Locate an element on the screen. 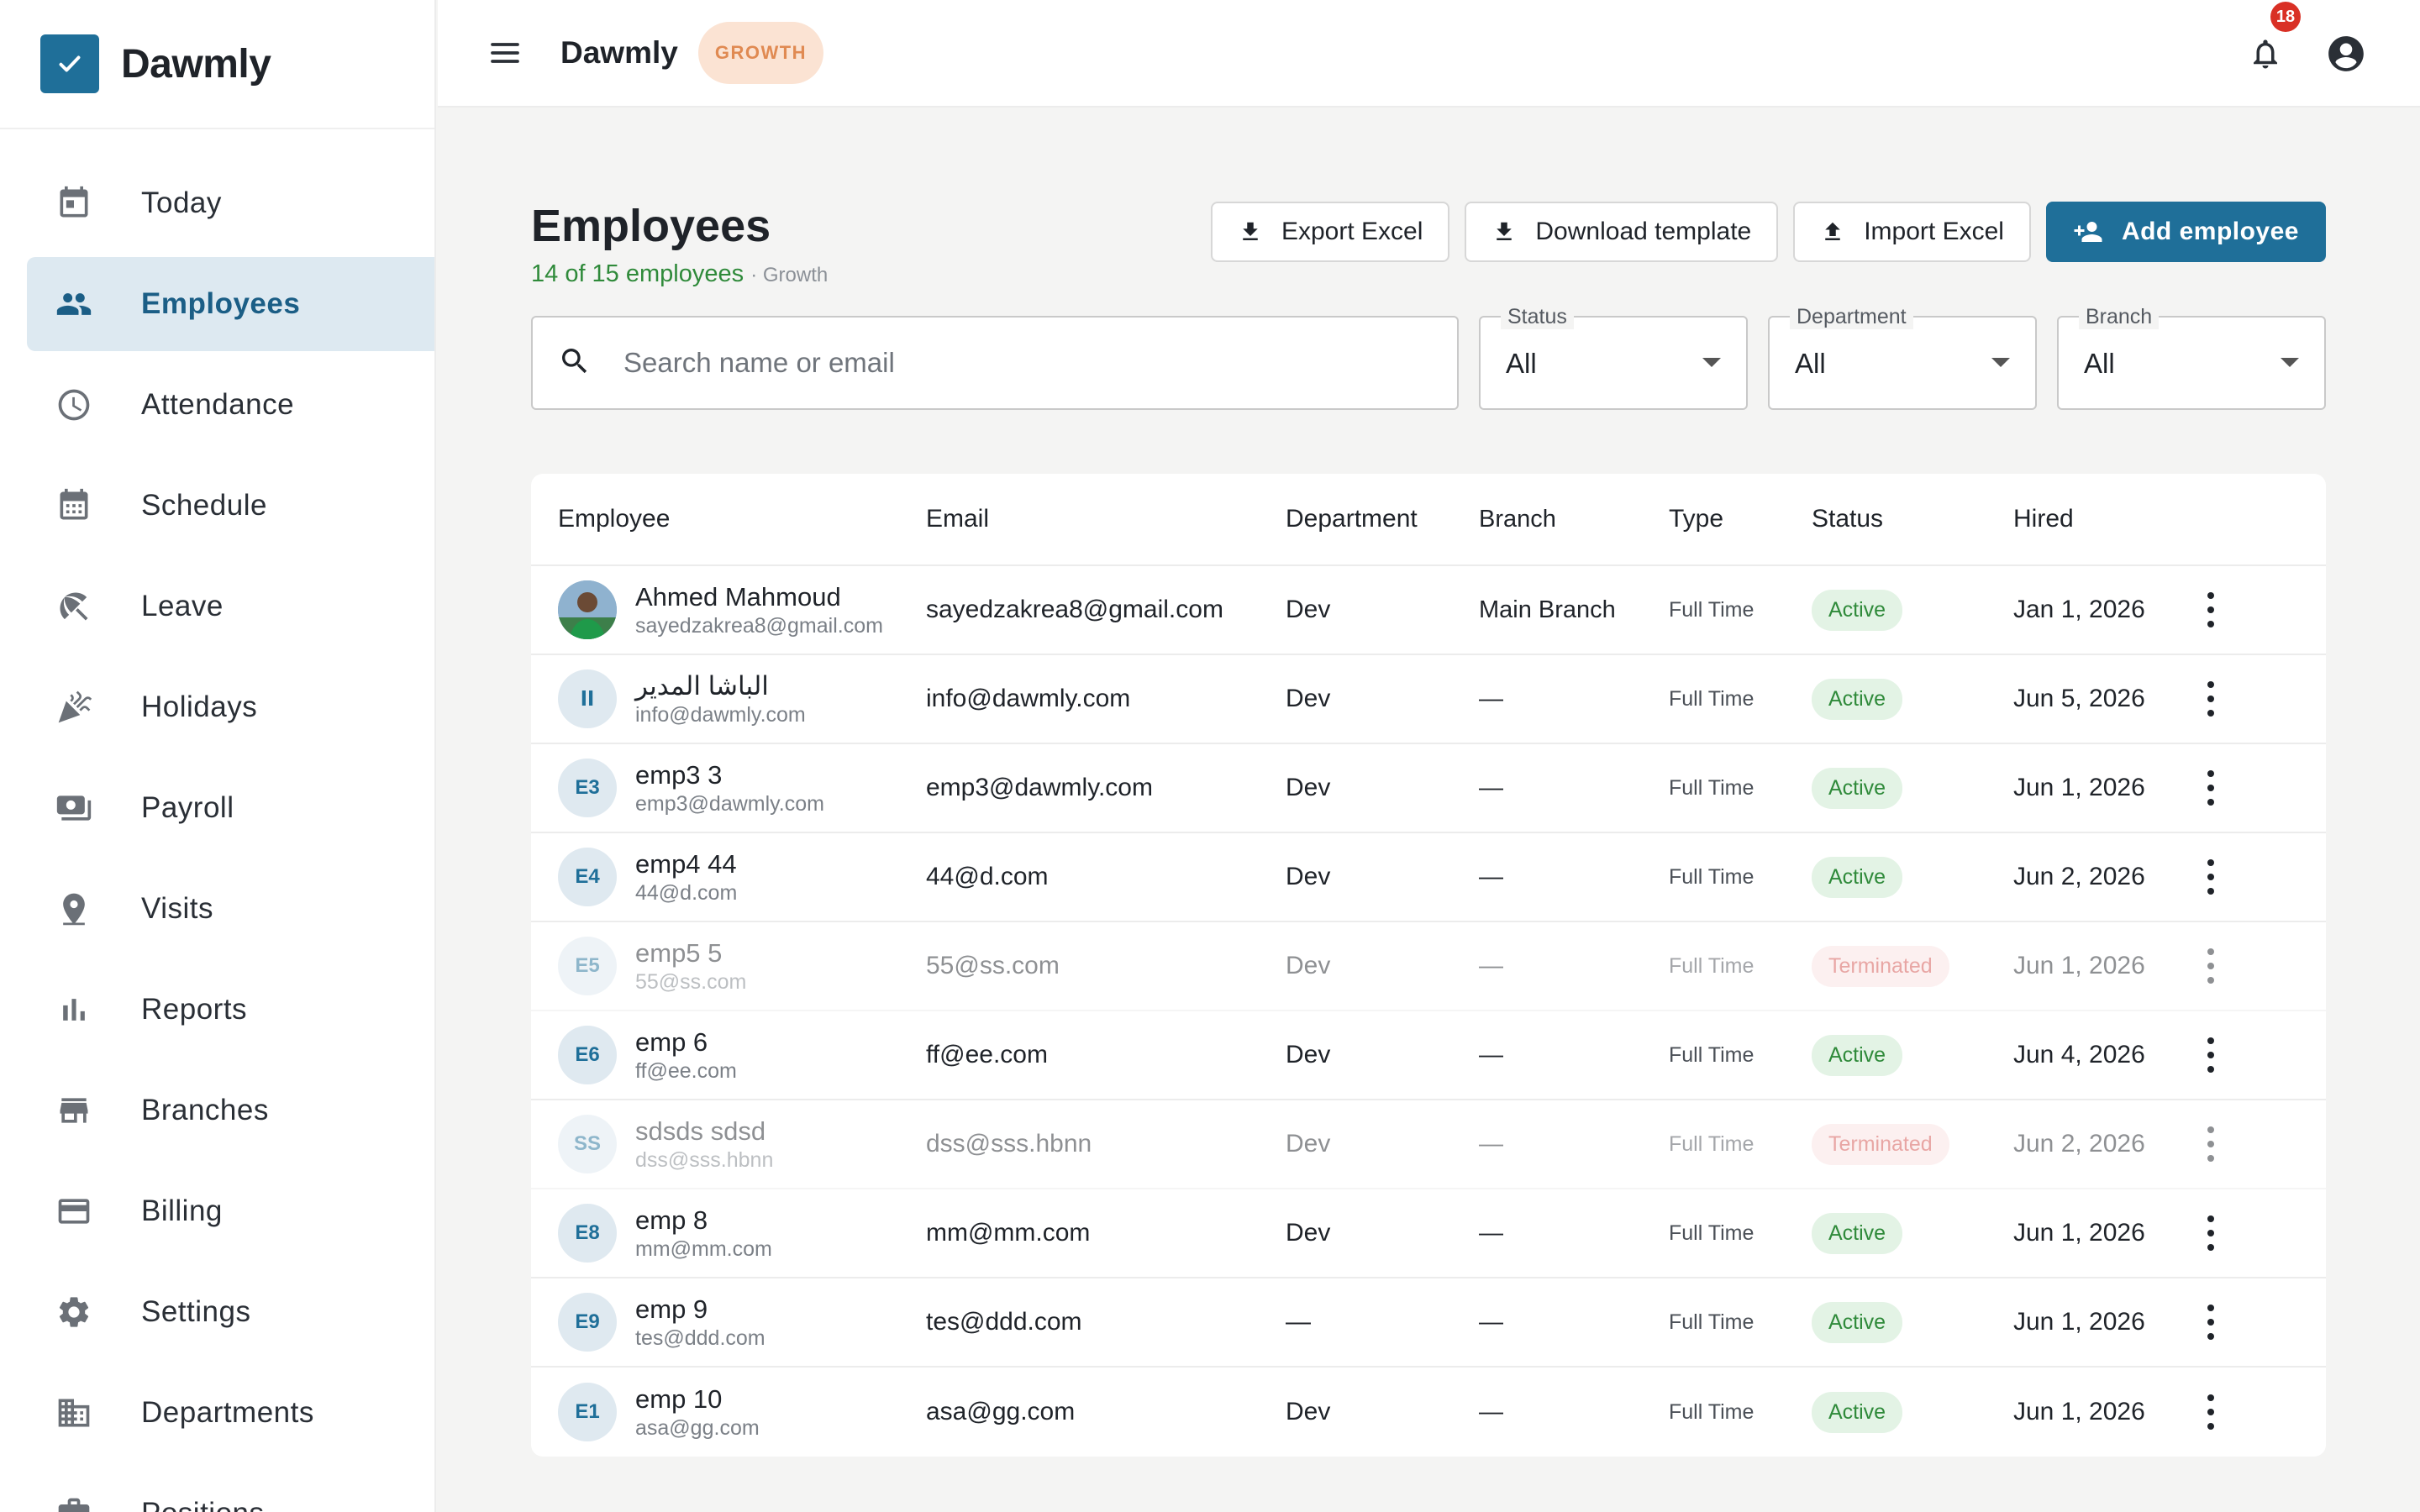 The height and width of the screenshot is (1512, 2420). header-employee: Employee is located at coordinates (728, 519).